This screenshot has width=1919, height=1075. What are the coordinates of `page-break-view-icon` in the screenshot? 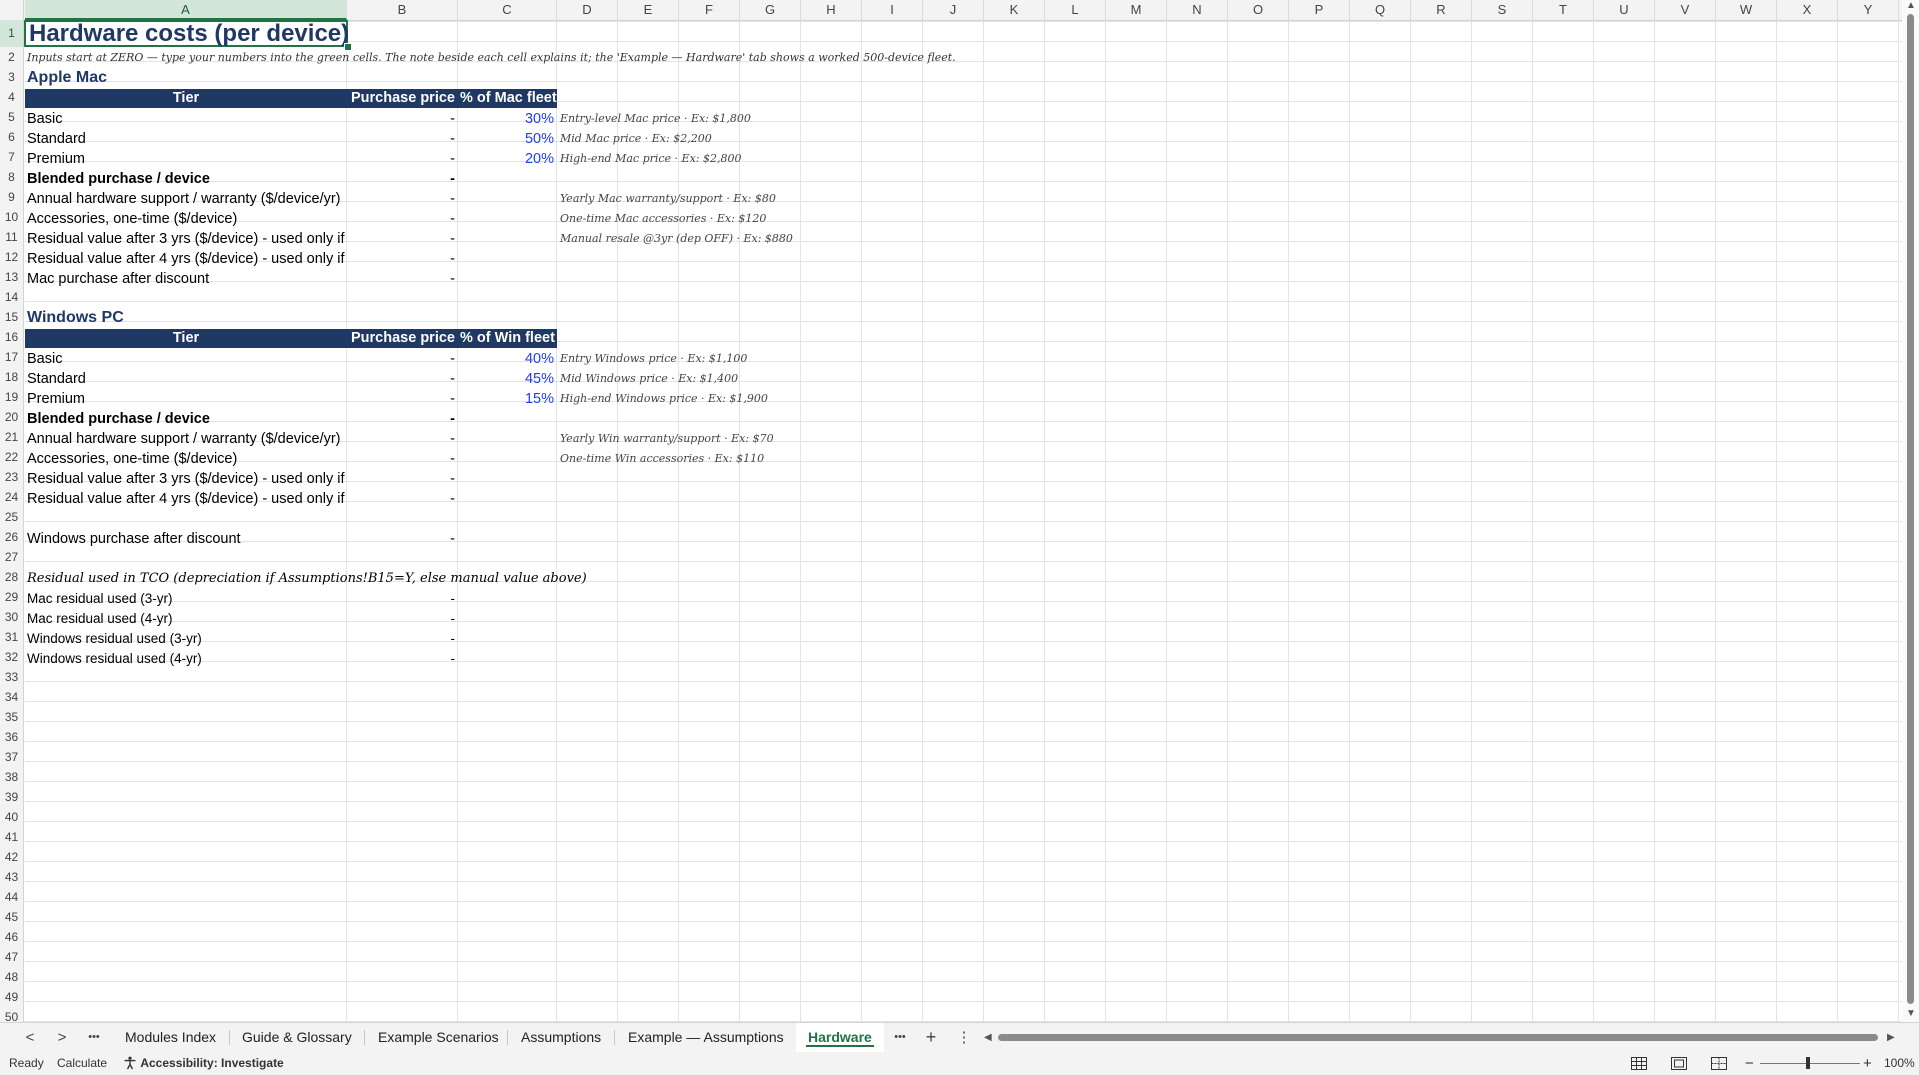 It's located at (1719, 1063).